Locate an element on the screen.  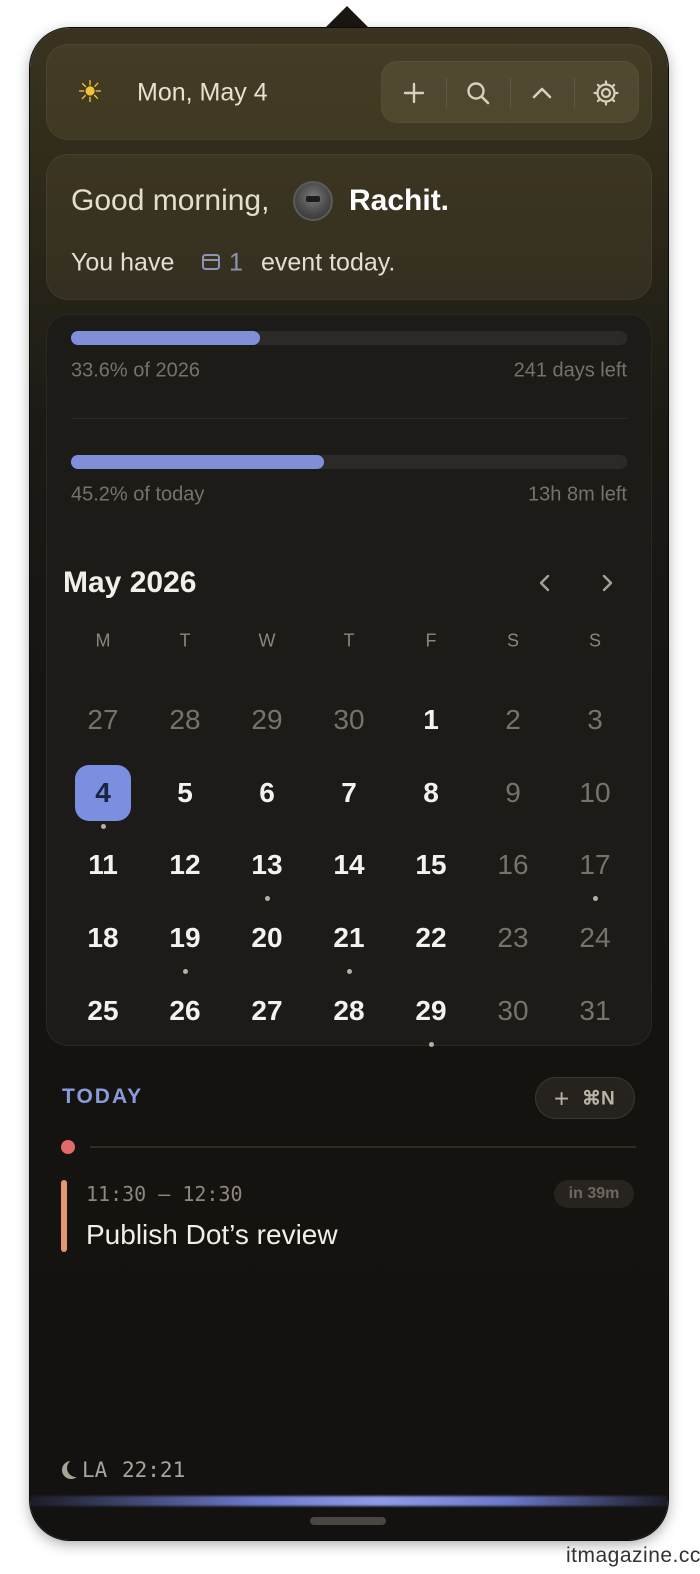
today-section-label: TODAY is located at coordinates (103, 1096).